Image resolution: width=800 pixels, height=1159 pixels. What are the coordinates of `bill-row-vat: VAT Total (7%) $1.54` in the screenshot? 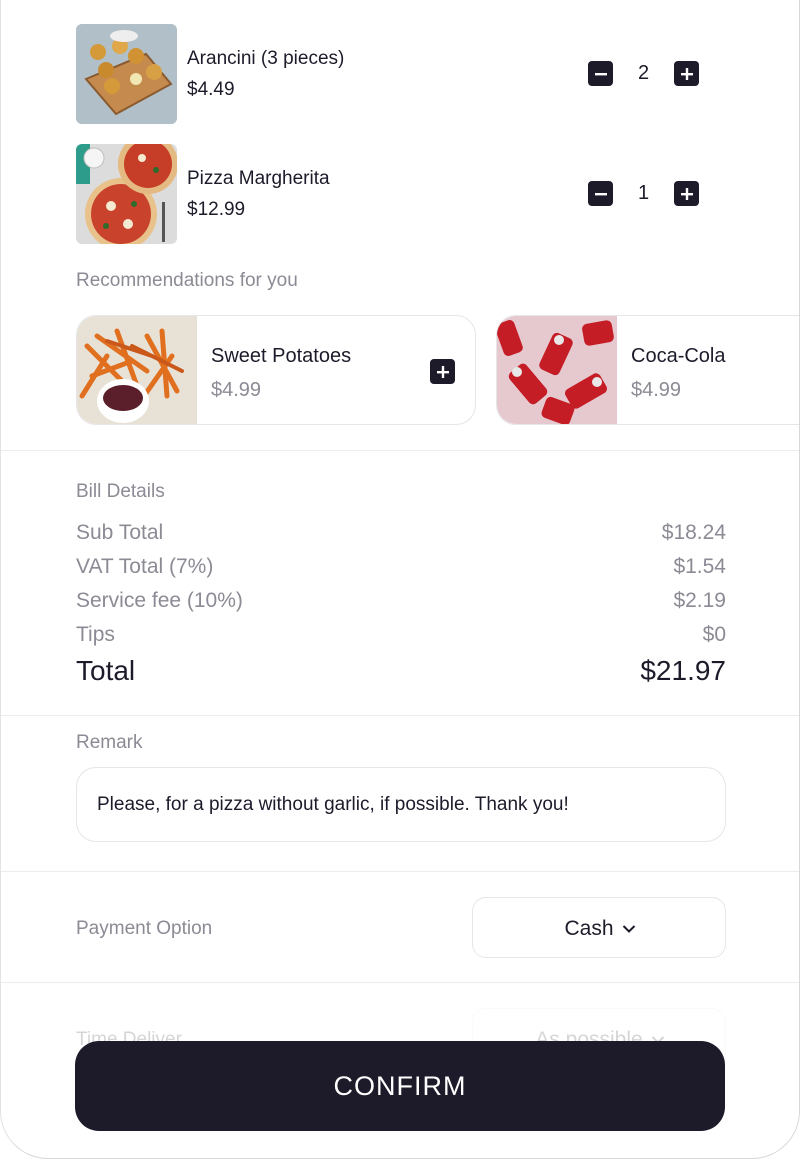 It's located at (401, 568).